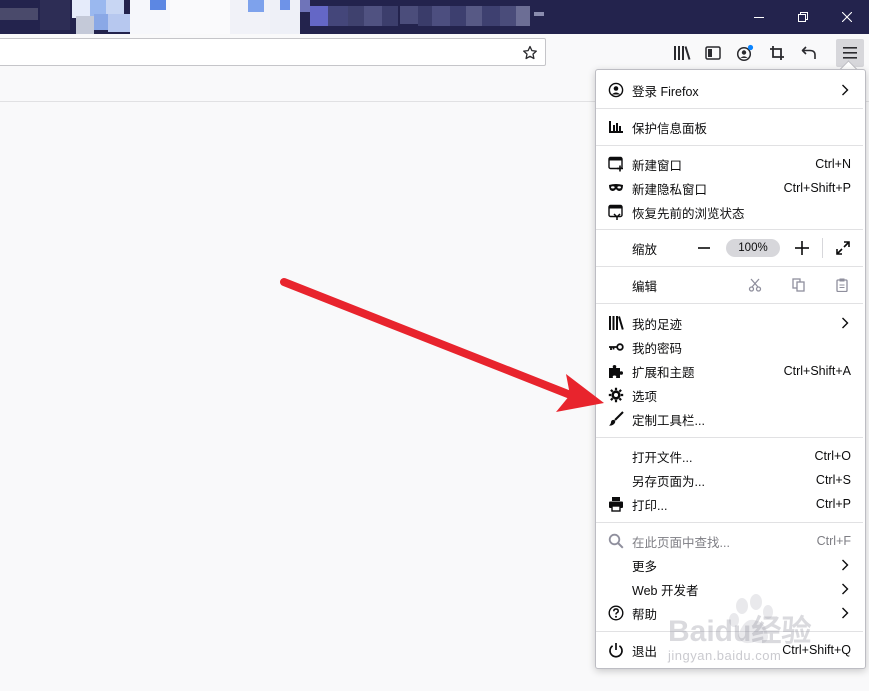  I want to click on scissors-icon, so click(755, 285).